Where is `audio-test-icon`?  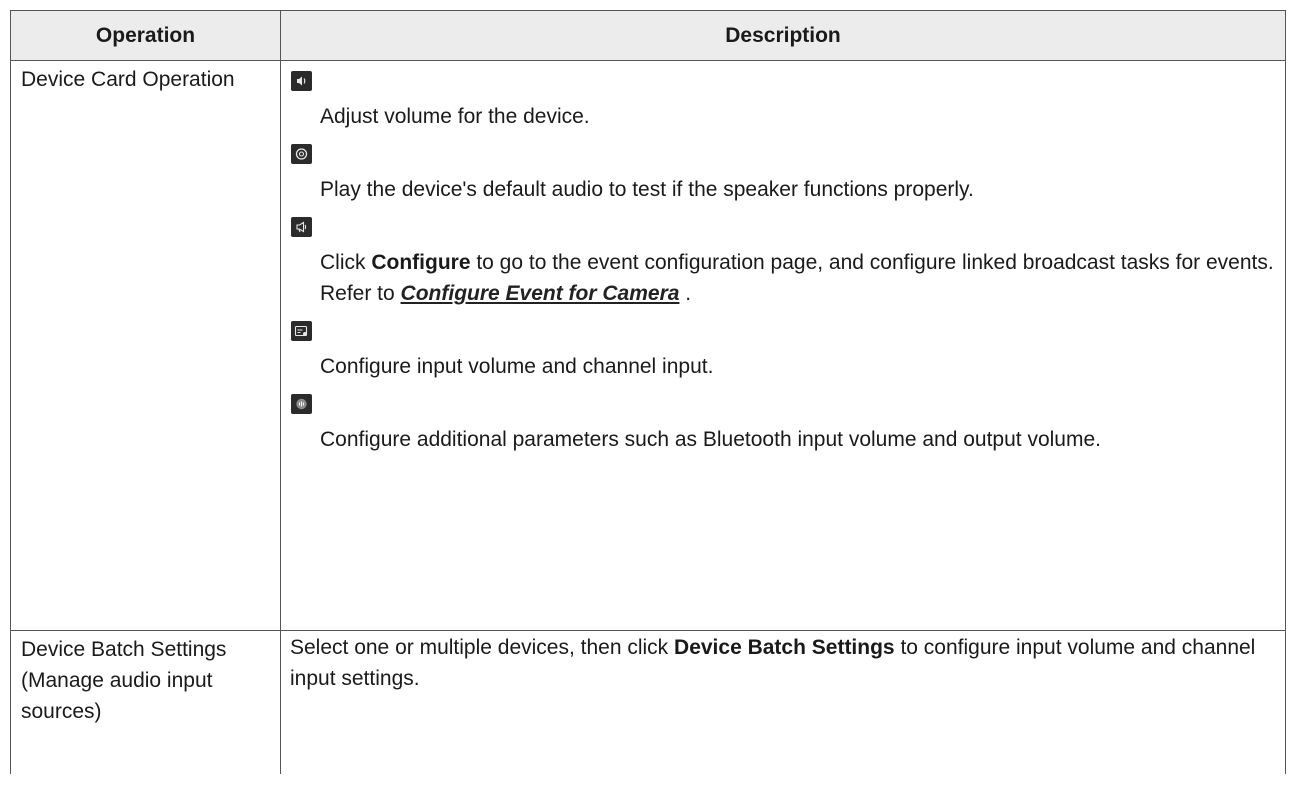 audio-test-icon is located at coordinates (301, 154).